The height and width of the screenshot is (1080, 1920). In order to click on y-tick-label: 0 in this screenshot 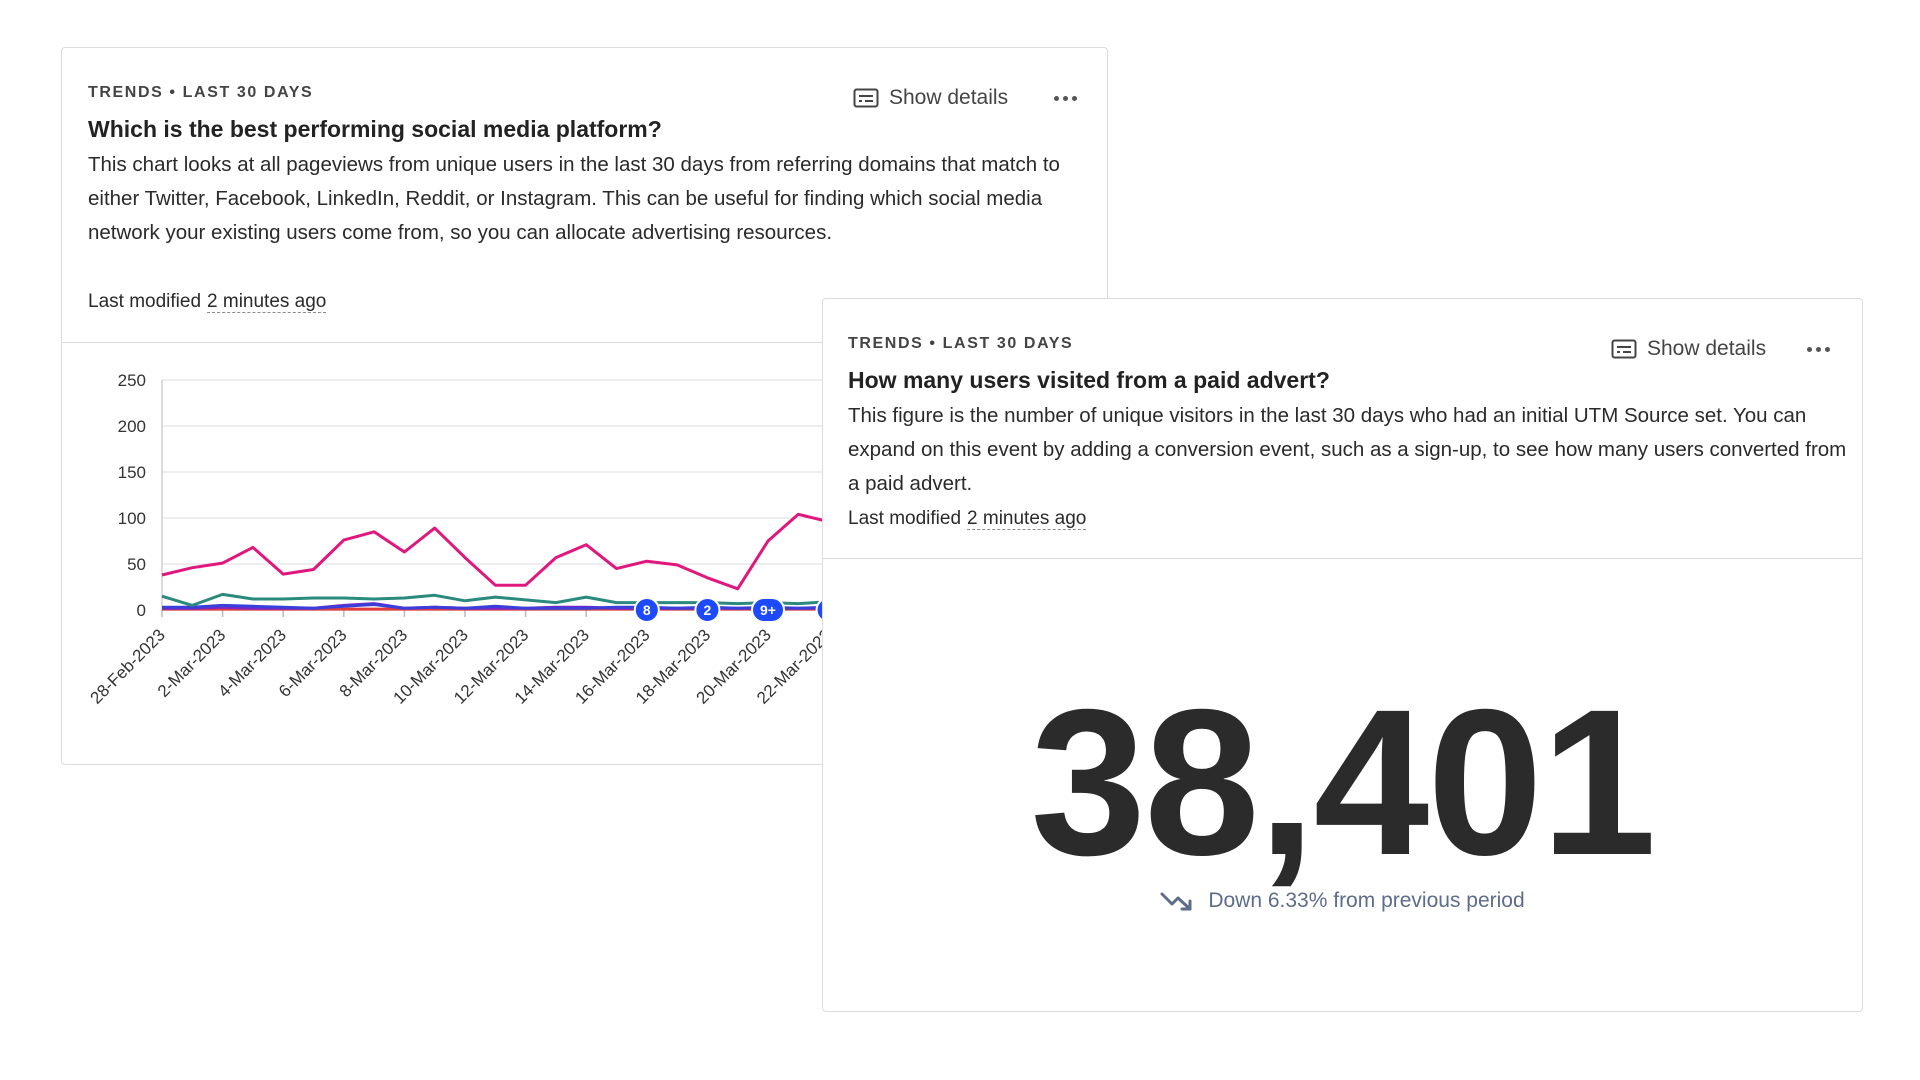, I will do `click(141, 610)`.